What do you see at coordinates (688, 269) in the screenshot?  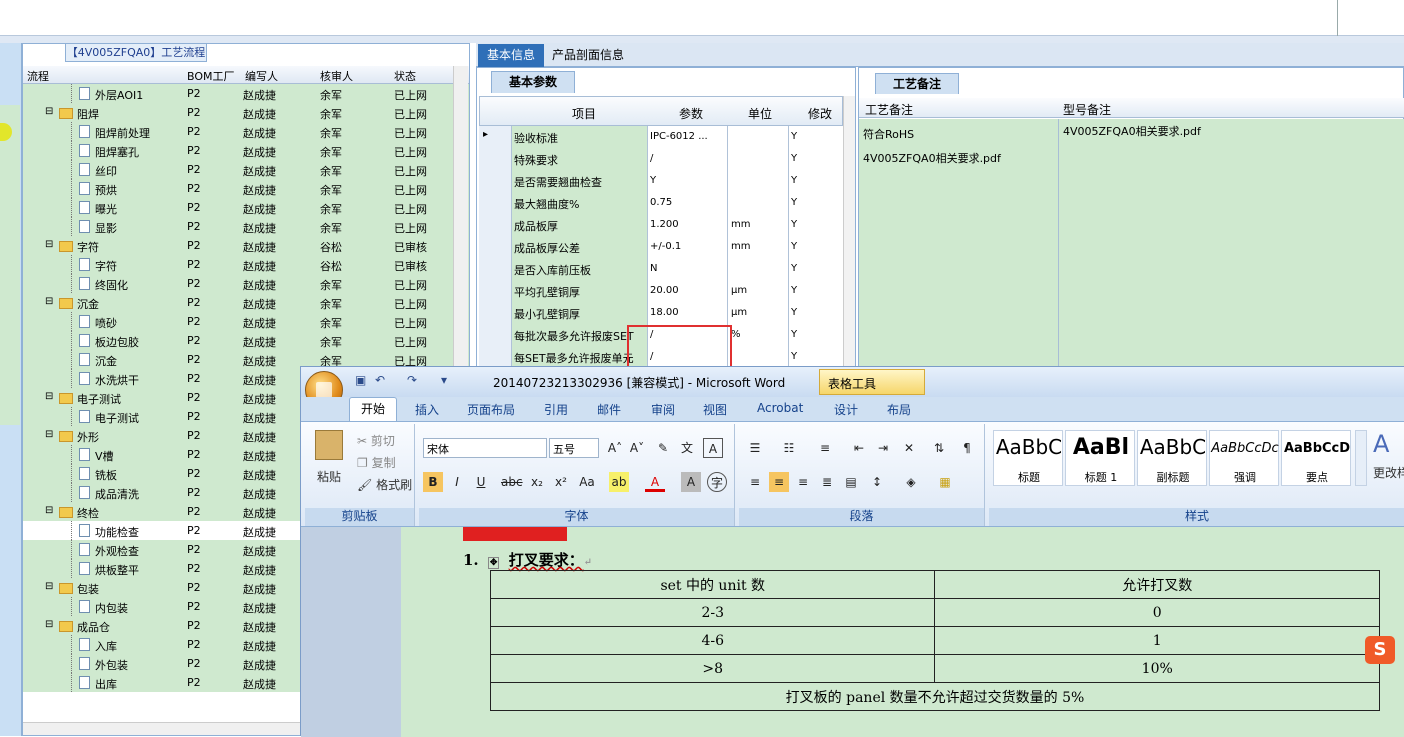 I see `param-value: N` at bounding box center [688, 269].